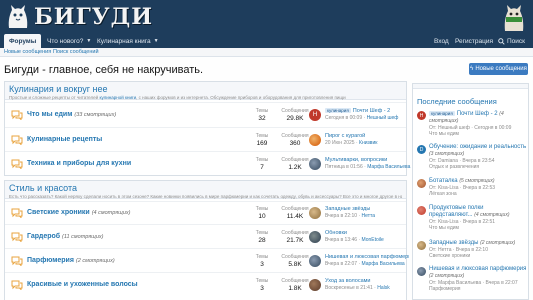  What do you see at coordinates (262, 115) in the screenshot?
I see `threads-stat: Темы 32` at bounding box center [262, 115].